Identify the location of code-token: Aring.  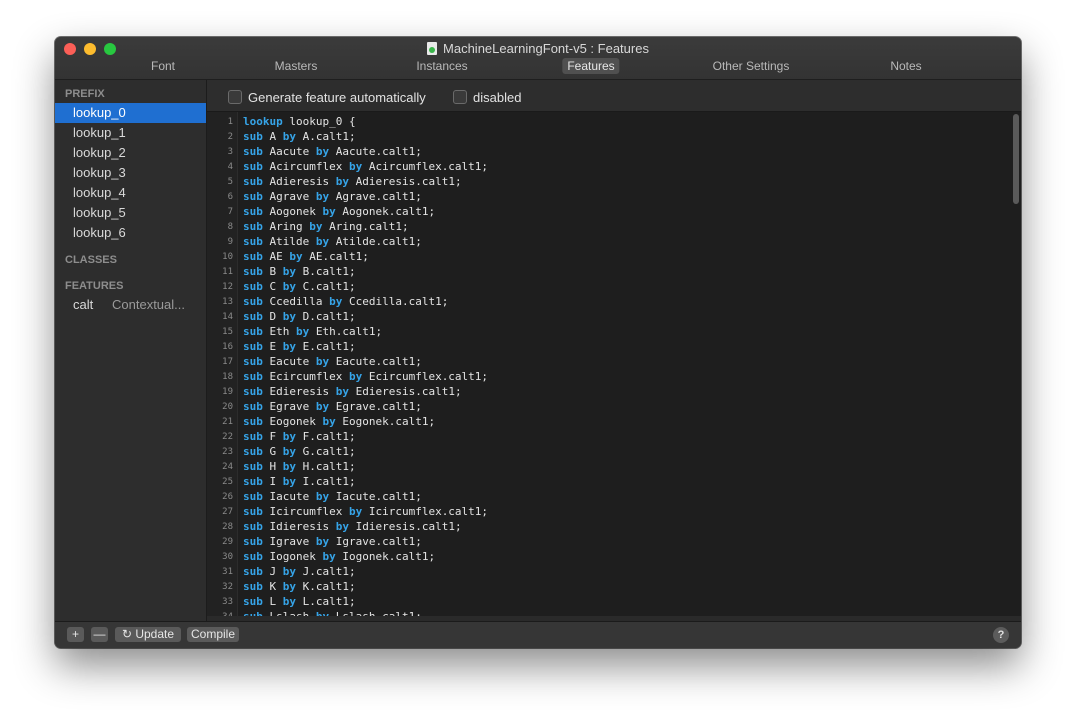
(286, 226).